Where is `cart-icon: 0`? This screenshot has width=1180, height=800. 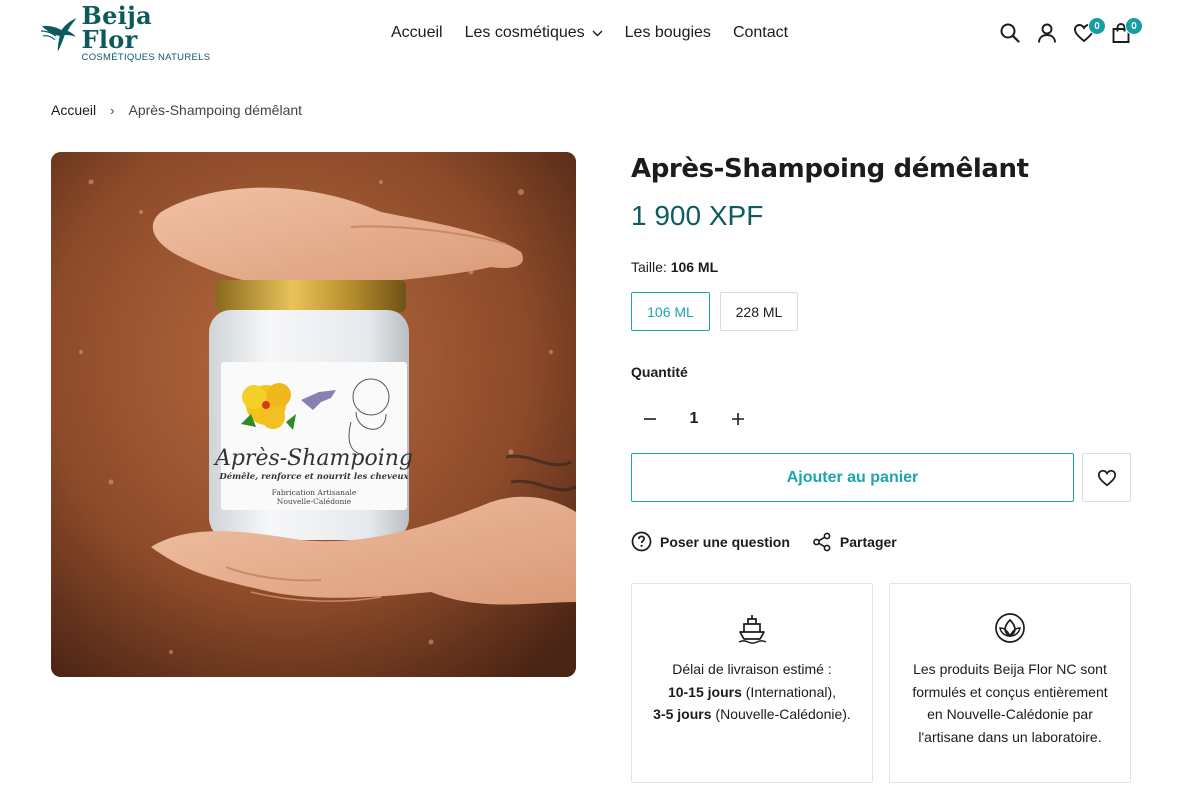
cart-icon: 0 is located at coordinates (1126, 30).